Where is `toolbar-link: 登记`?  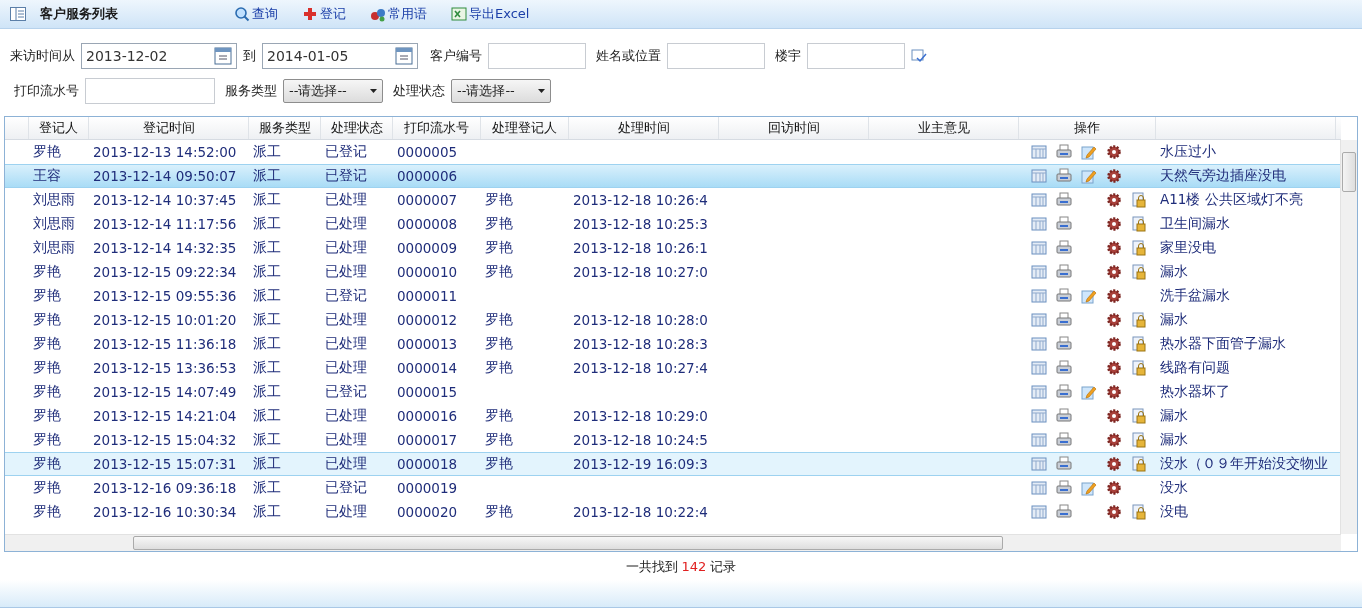 toolbar-link: 登记 is located at coordinates (324, 14).